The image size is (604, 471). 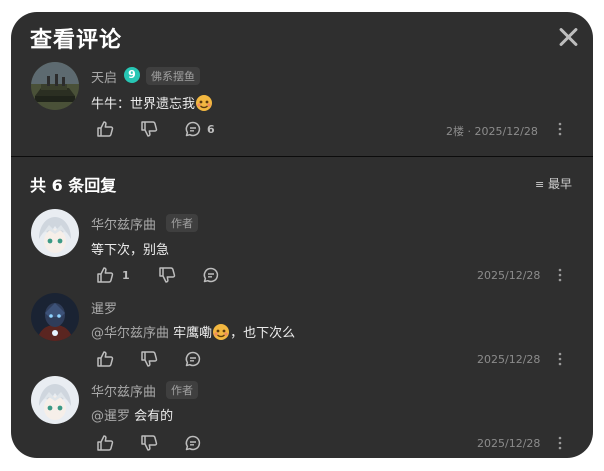 What do you see at coordinates (263, 333) in the screenshot?
I see `reply-text-b: ，也下次么` at bounding box center [263, 333].